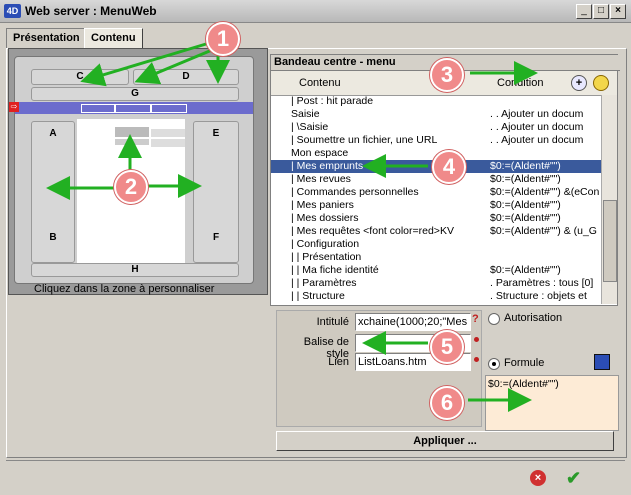  I want to click on callout-3: 3, so click(447, 75).